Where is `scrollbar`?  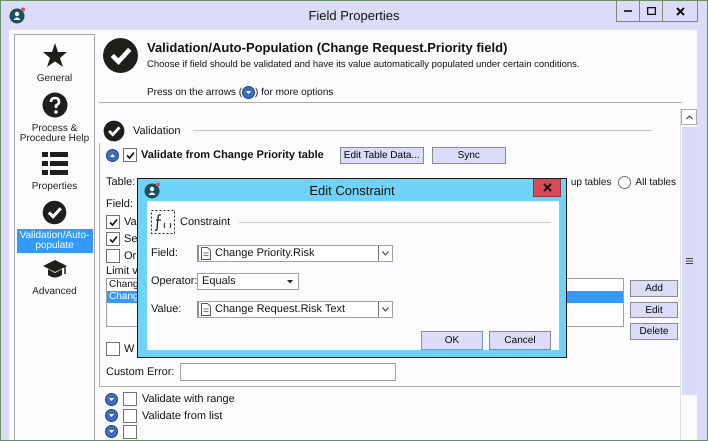 scrollbar is located at coordinates (688, 274).